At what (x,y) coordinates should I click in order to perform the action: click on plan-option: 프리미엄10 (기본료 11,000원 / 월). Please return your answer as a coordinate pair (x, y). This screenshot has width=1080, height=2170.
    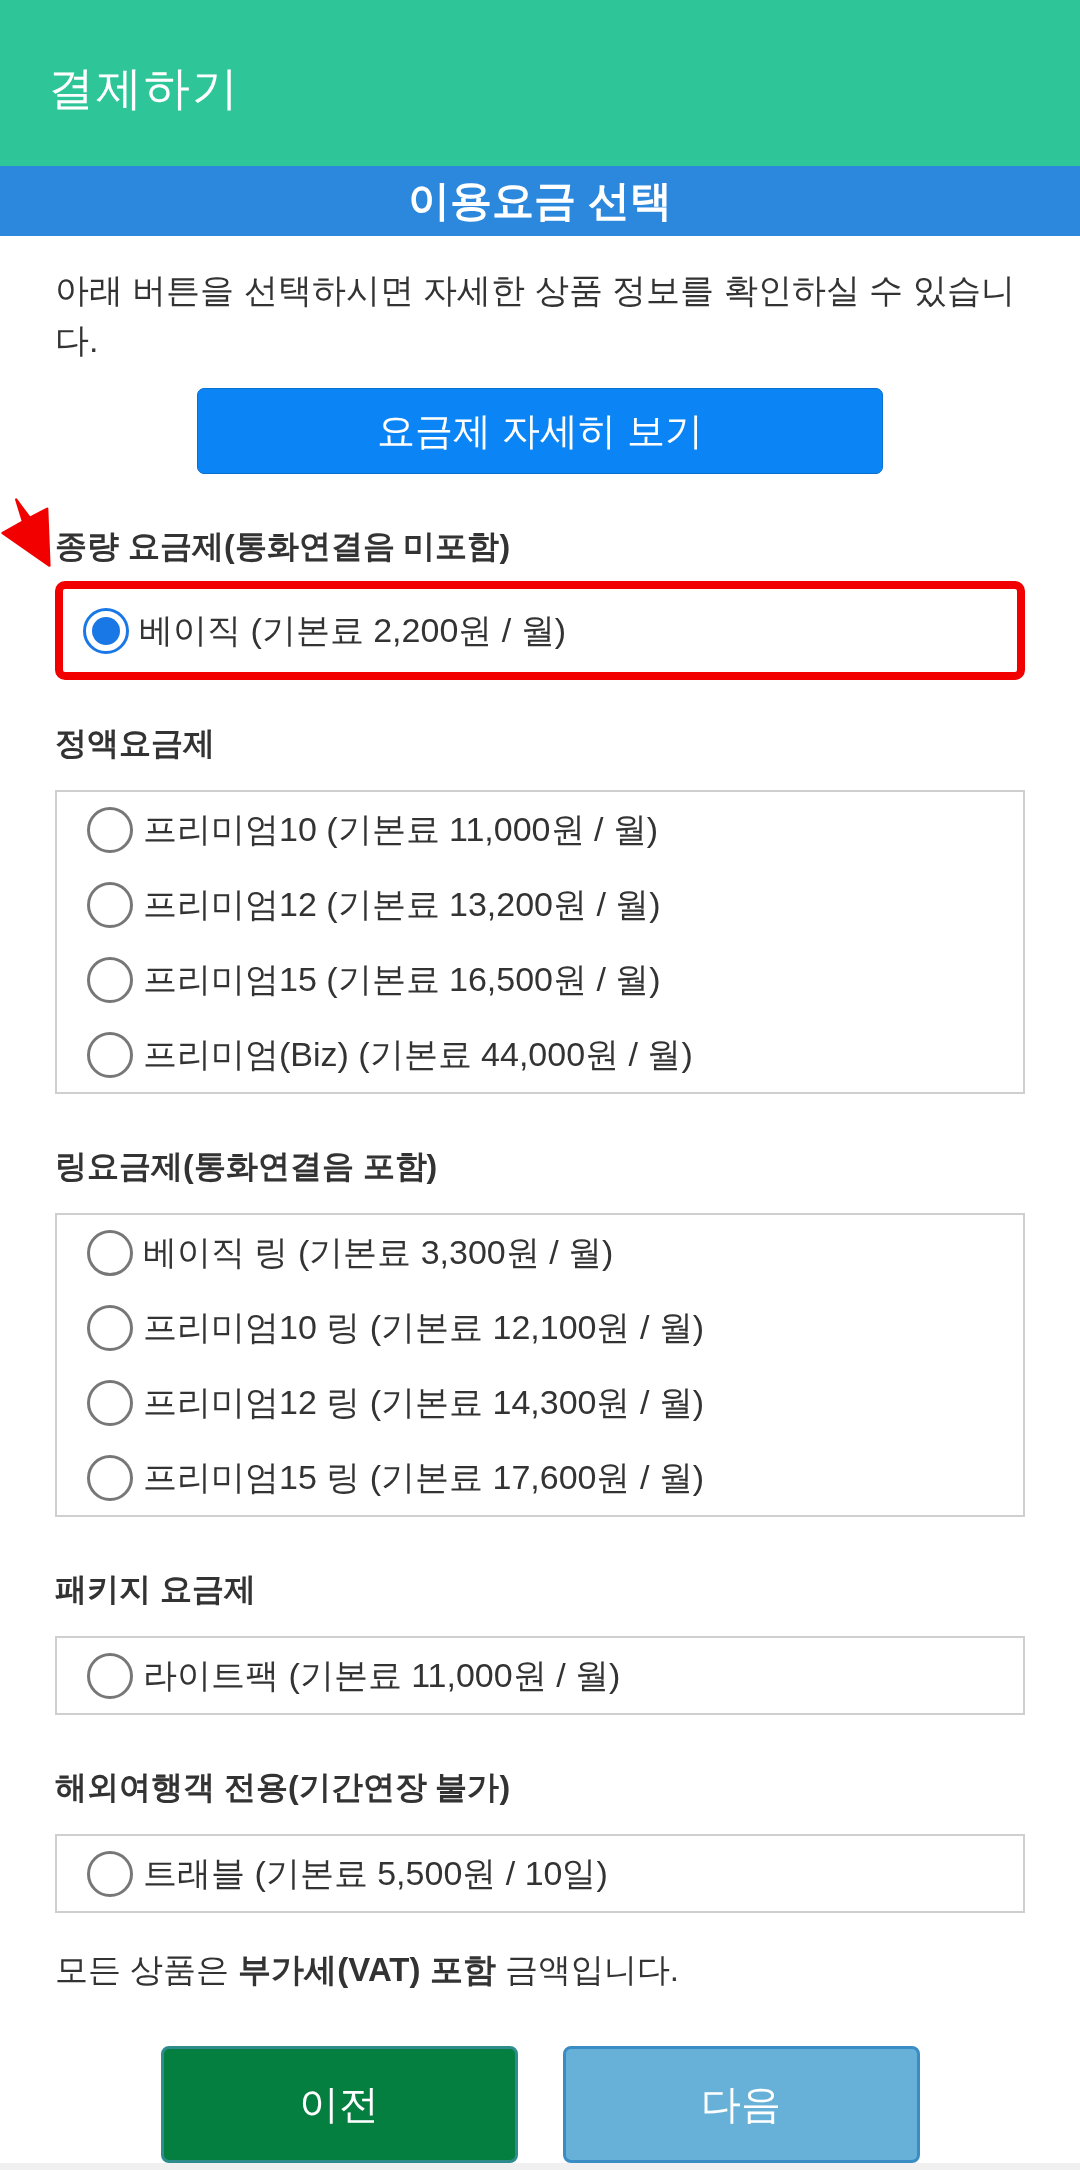
    Looking at the image, I should click on (373, 829).